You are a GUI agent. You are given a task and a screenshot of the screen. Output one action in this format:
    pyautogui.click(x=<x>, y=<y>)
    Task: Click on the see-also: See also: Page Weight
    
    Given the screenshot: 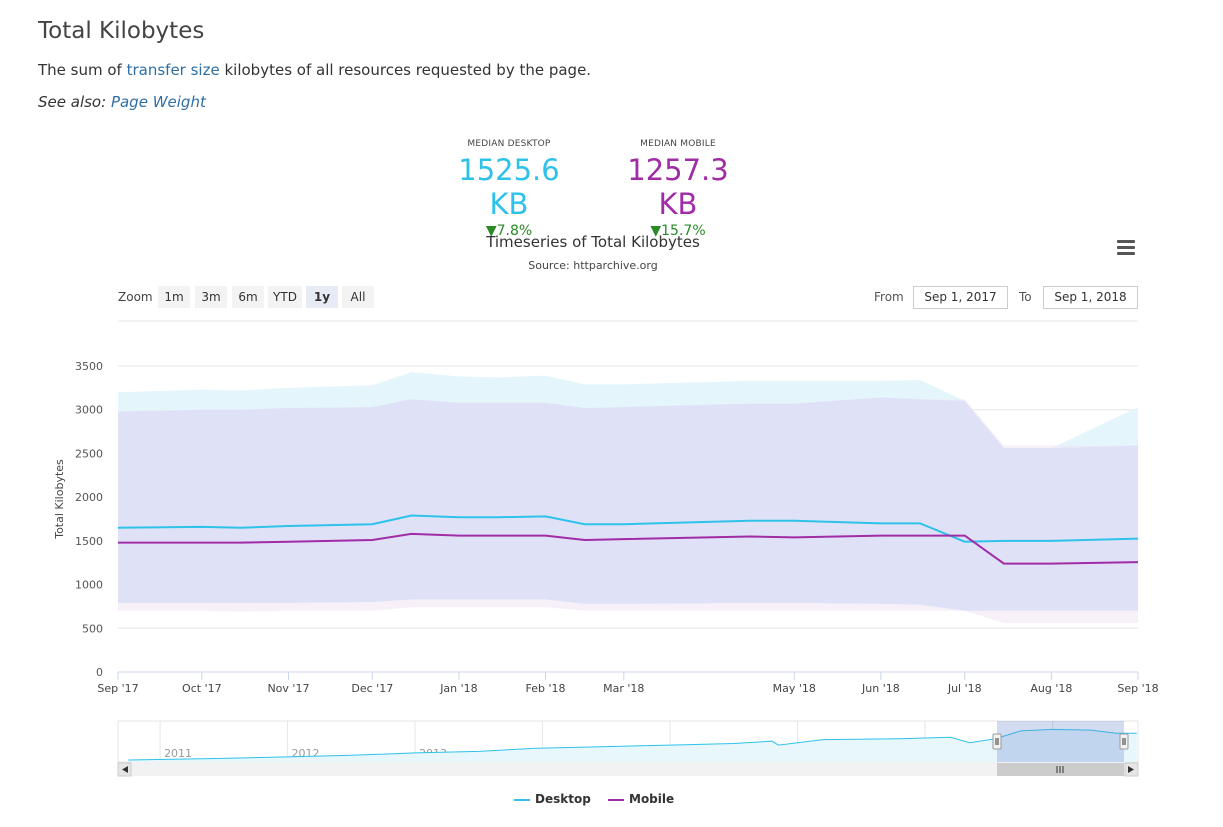 What is the action you would take?
    pyautogui.click(x=122, y=102)
    